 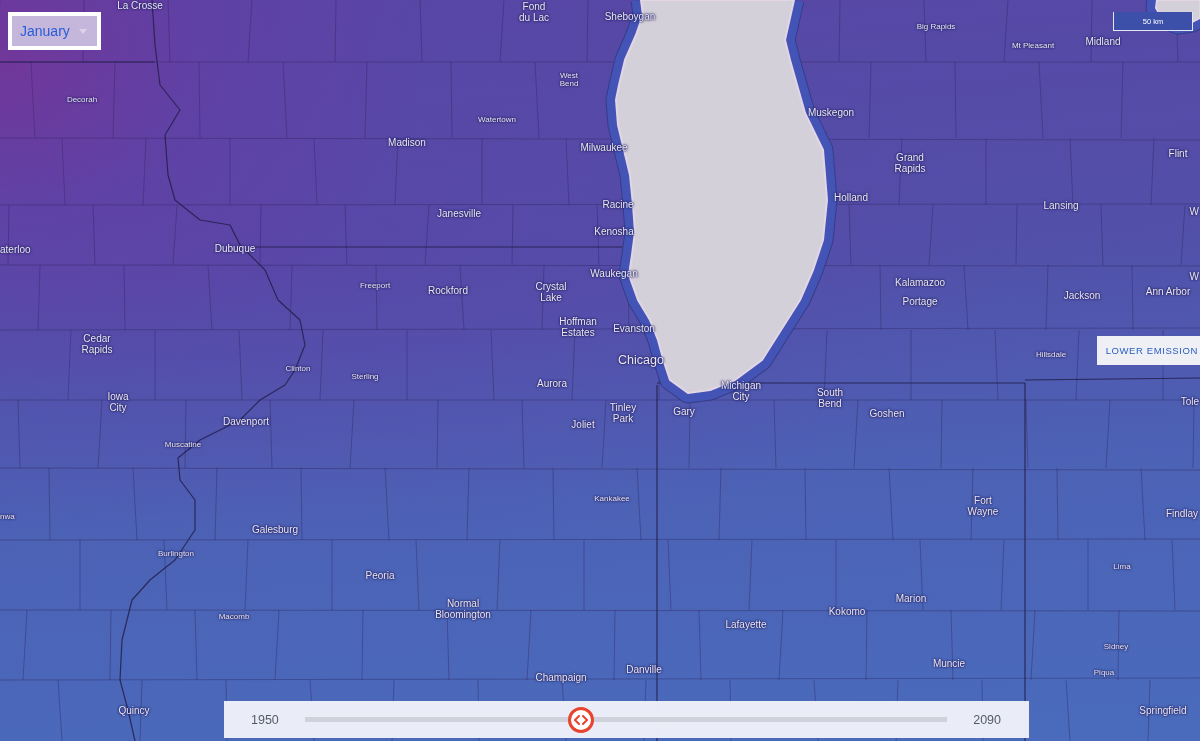 What do you see at coordinates (641, 361) in the screenshot?
I see `place-label: Chicago` at bounding box center [641, 361].